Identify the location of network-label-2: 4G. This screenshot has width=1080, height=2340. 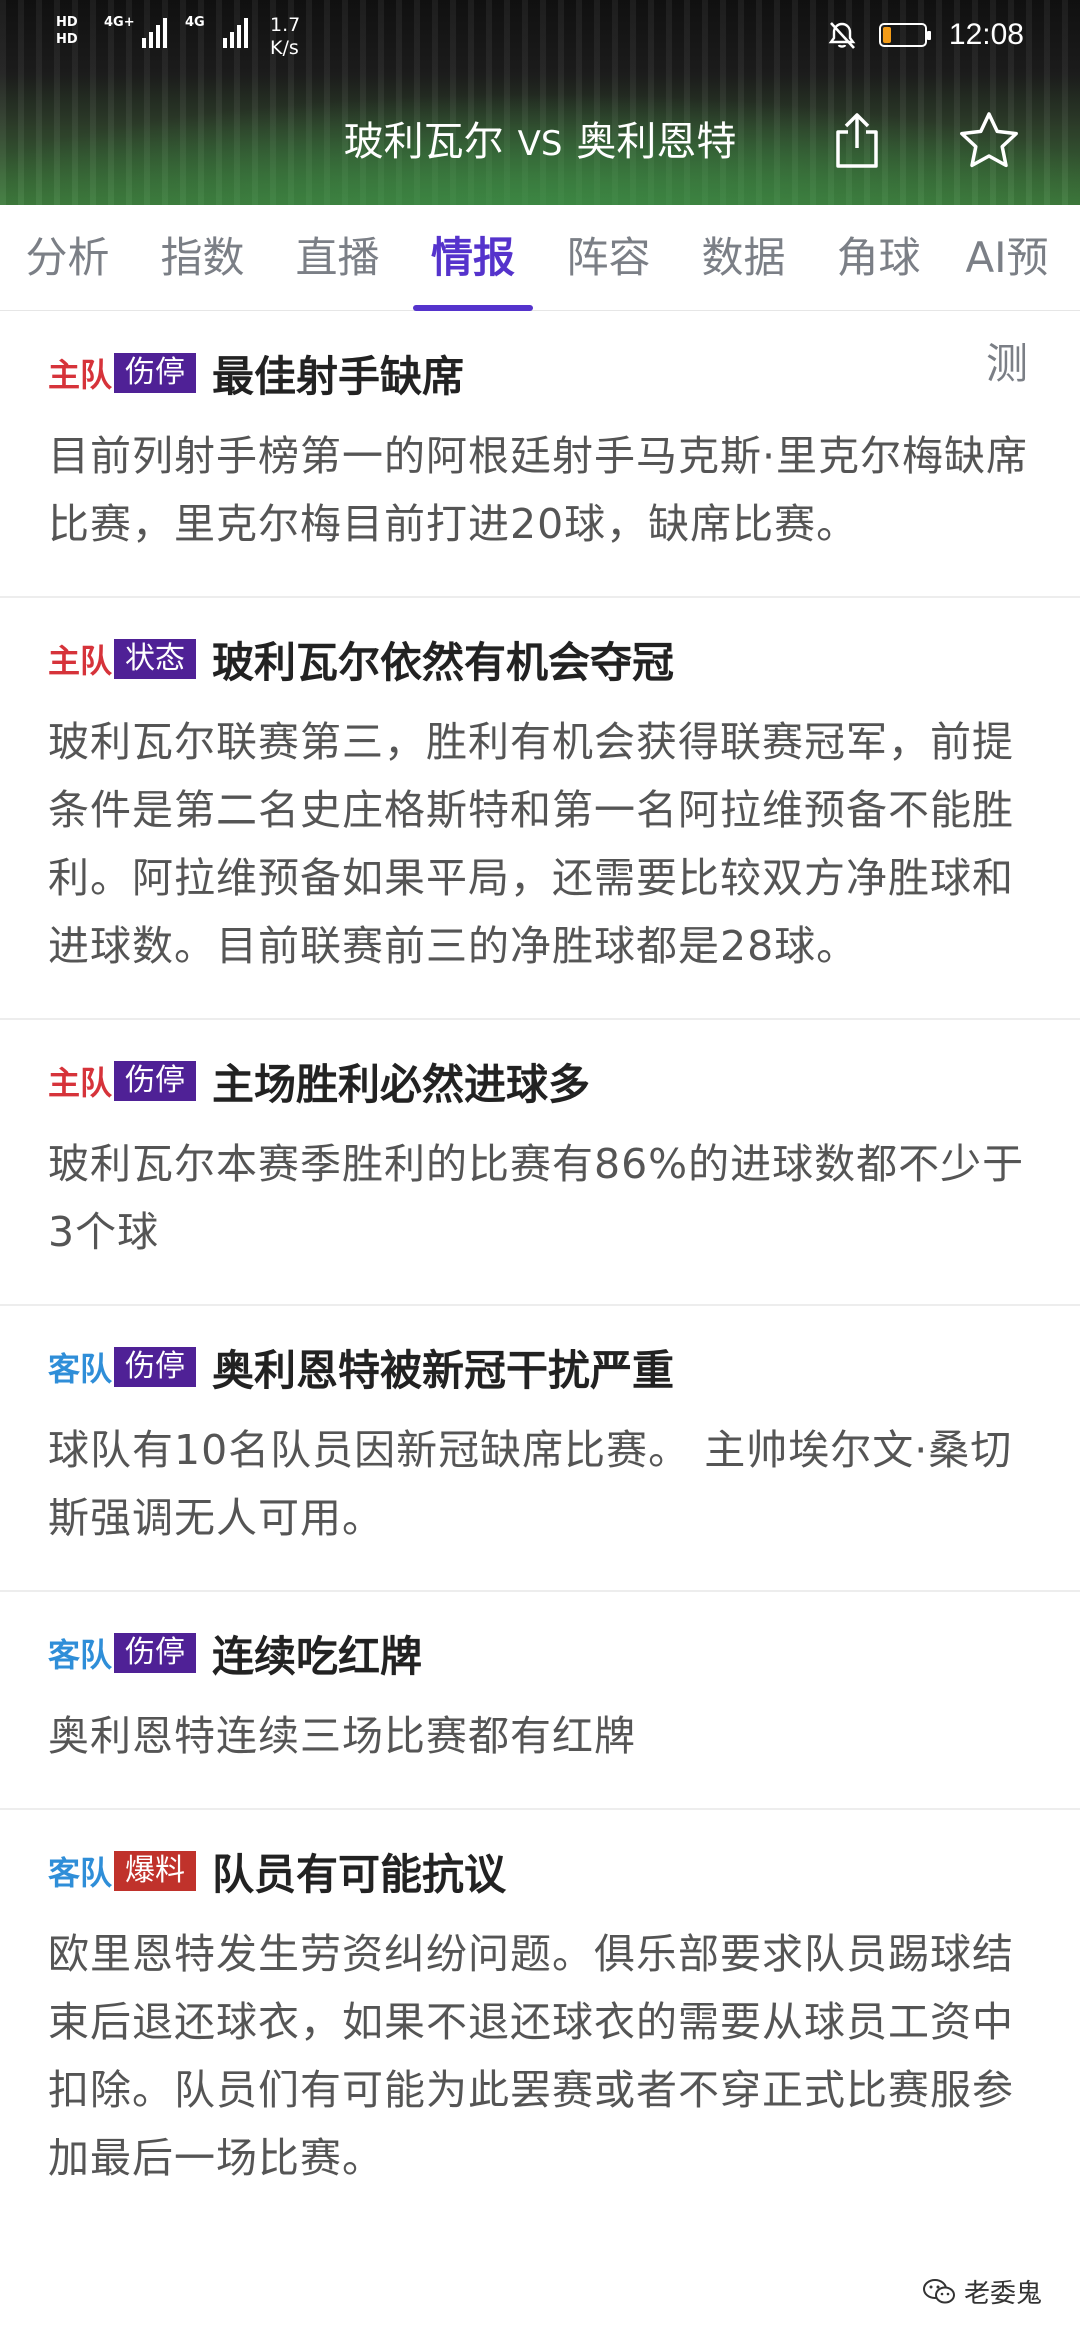
(195, 22).